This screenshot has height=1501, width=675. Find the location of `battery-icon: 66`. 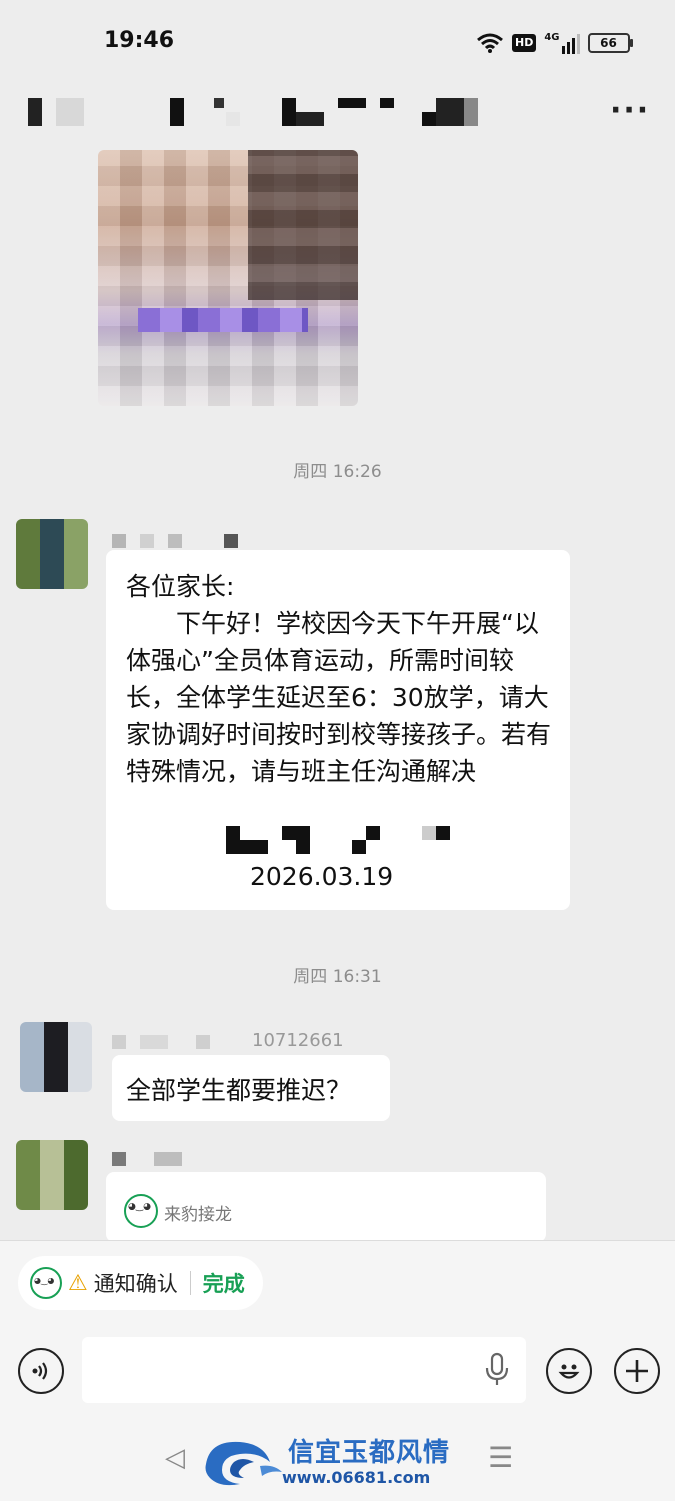

battery-icon: 66 is located at coordinates (610, 43).